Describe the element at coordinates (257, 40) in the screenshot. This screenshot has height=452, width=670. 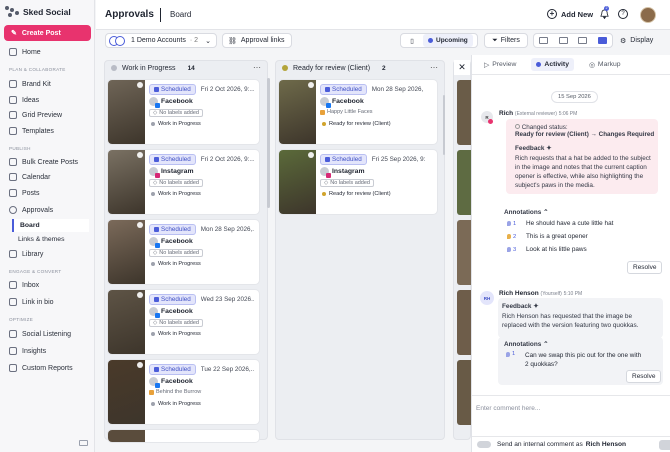
I see `approval-links-button: ⛓ Approval links` at that location.